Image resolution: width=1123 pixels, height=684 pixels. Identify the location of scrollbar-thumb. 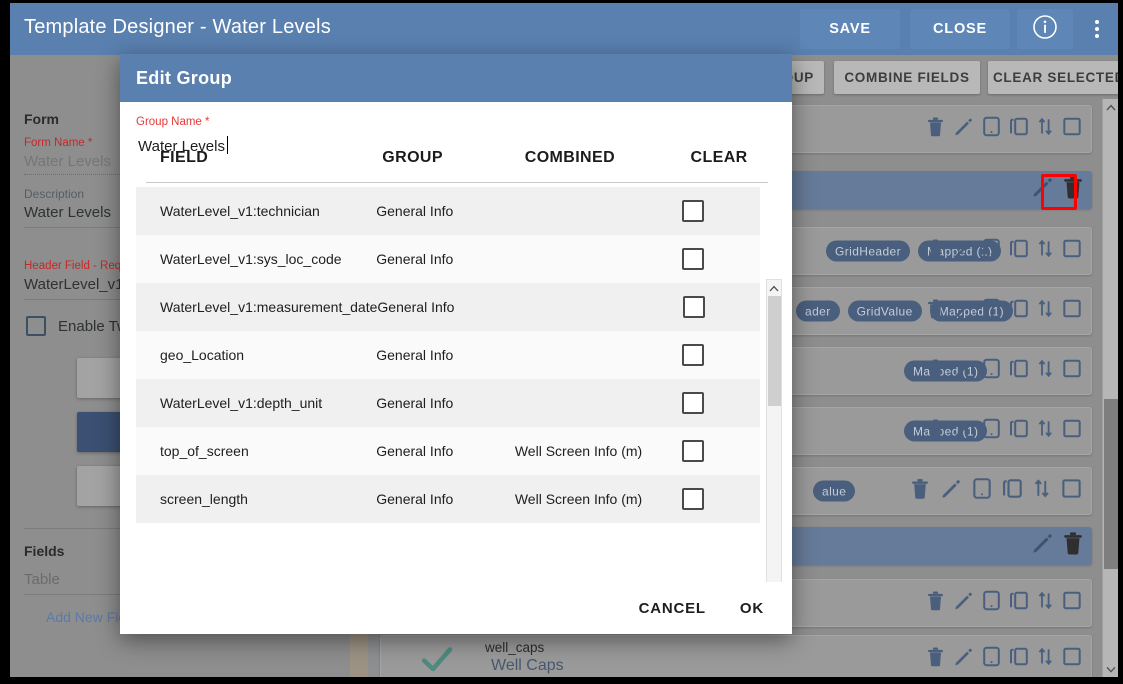
(1111, 484).